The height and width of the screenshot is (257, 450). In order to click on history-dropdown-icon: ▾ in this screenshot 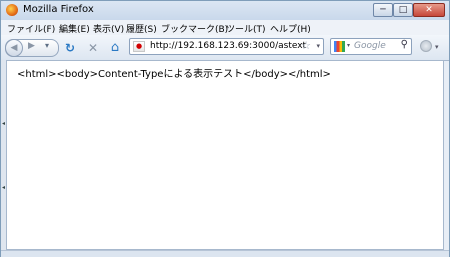, I will do `click(47, 45)`.